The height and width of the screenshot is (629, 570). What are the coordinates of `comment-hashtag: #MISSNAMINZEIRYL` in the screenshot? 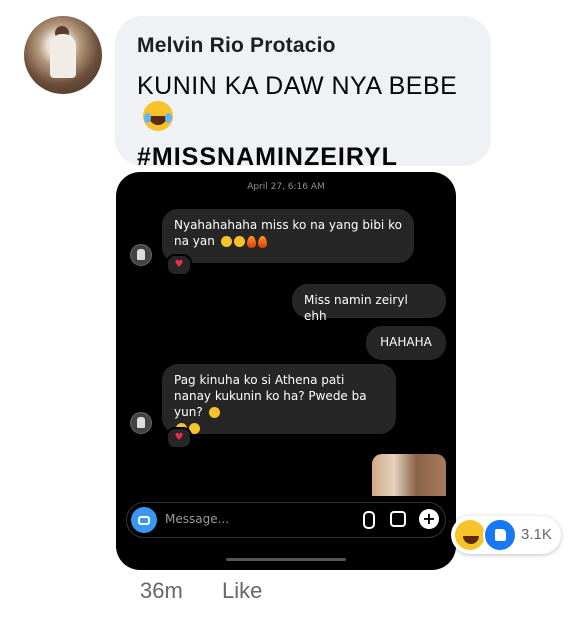 It's located at (303, 157).